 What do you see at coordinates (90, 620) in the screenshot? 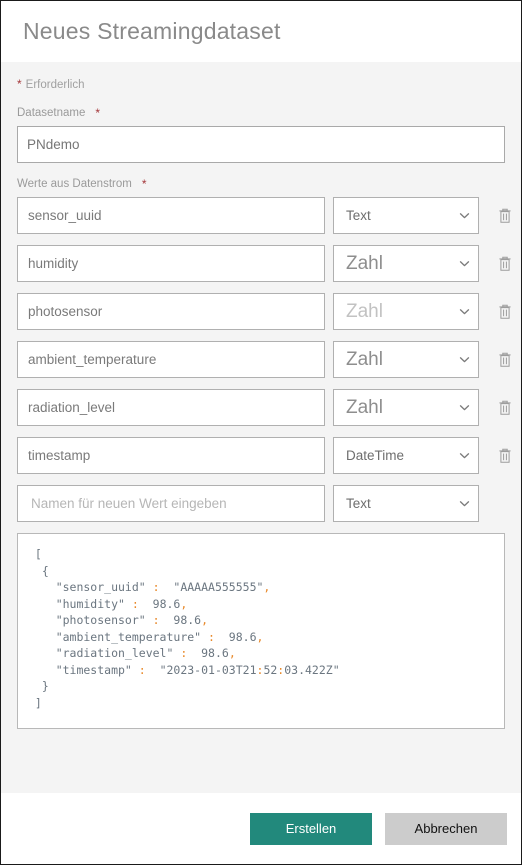
I see `json-string: "photosensor"` at bounding box center [90, 620].